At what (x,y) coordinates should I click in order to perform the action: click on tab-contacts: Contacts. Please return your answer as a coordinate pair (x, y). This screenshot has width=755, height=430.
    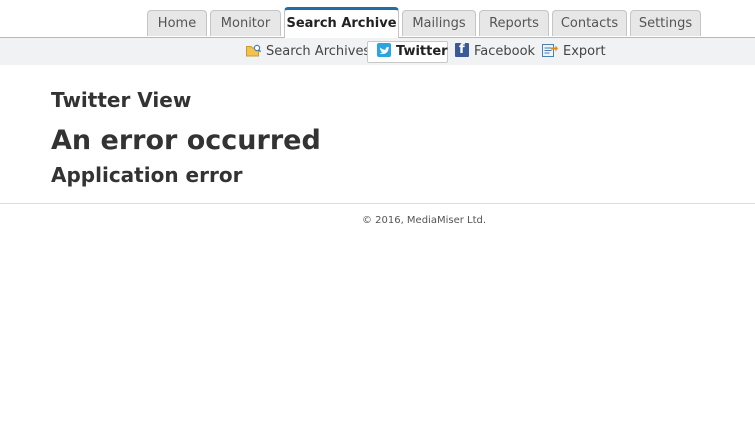
    Looking at the image, I should click on (589, 23).